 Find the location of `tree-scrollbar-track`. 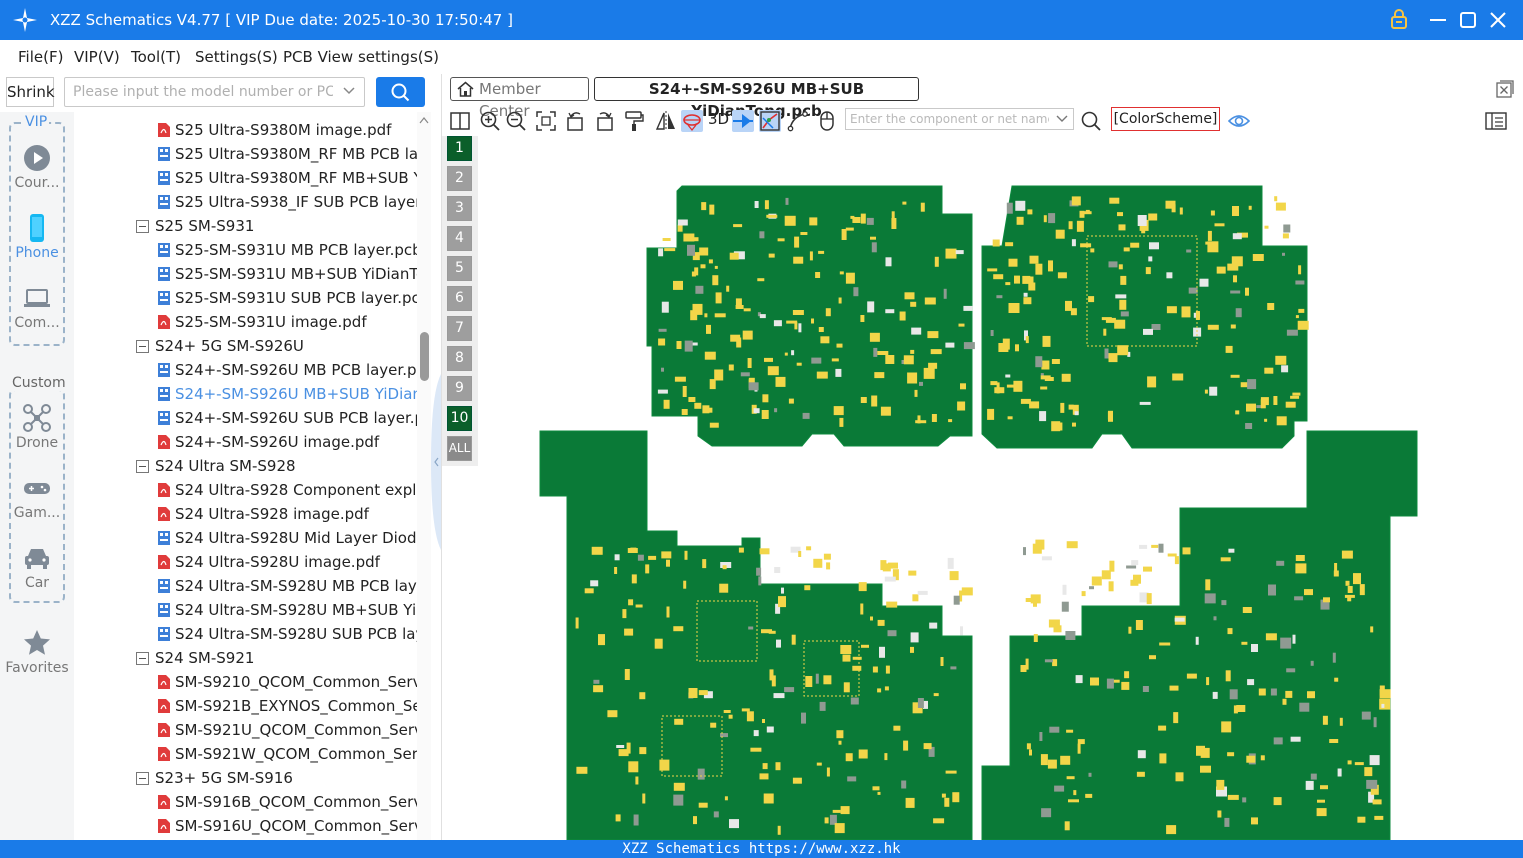

tree-scrollbar-track is located at coordinates (424, 476).